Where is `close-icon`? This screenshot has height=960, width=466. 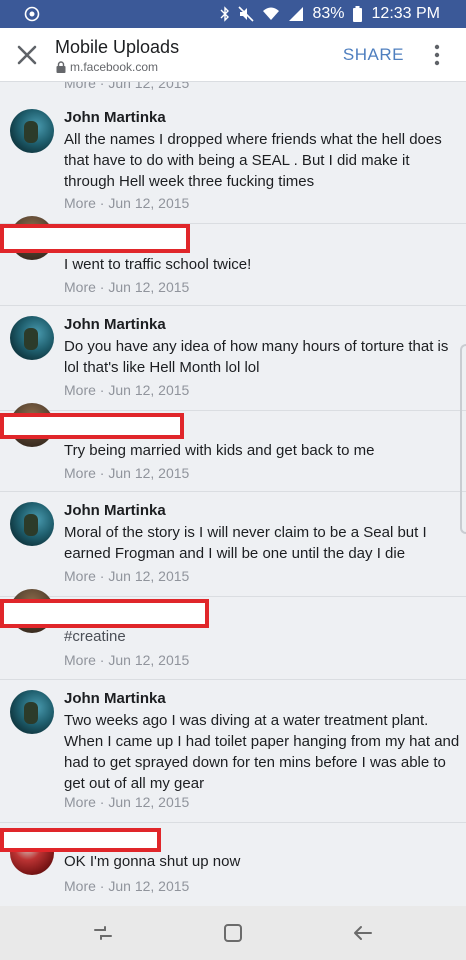
close-icon is located at coordinates (27, 55).